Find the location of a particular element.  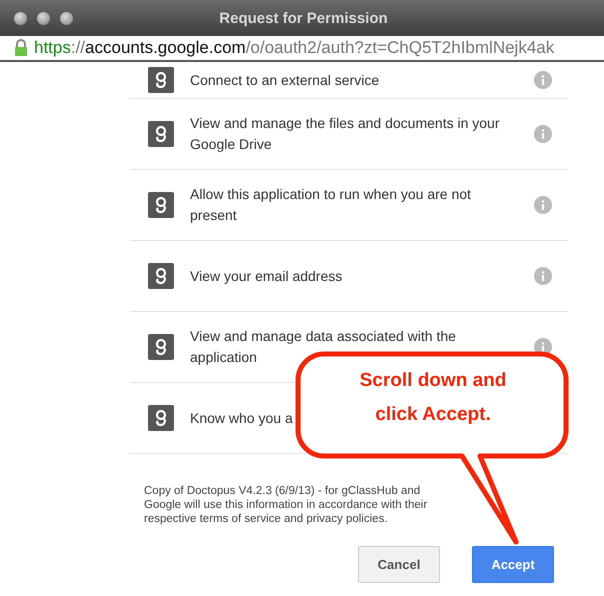

callout-text: click Accept. is located at coordinates (433, 415).